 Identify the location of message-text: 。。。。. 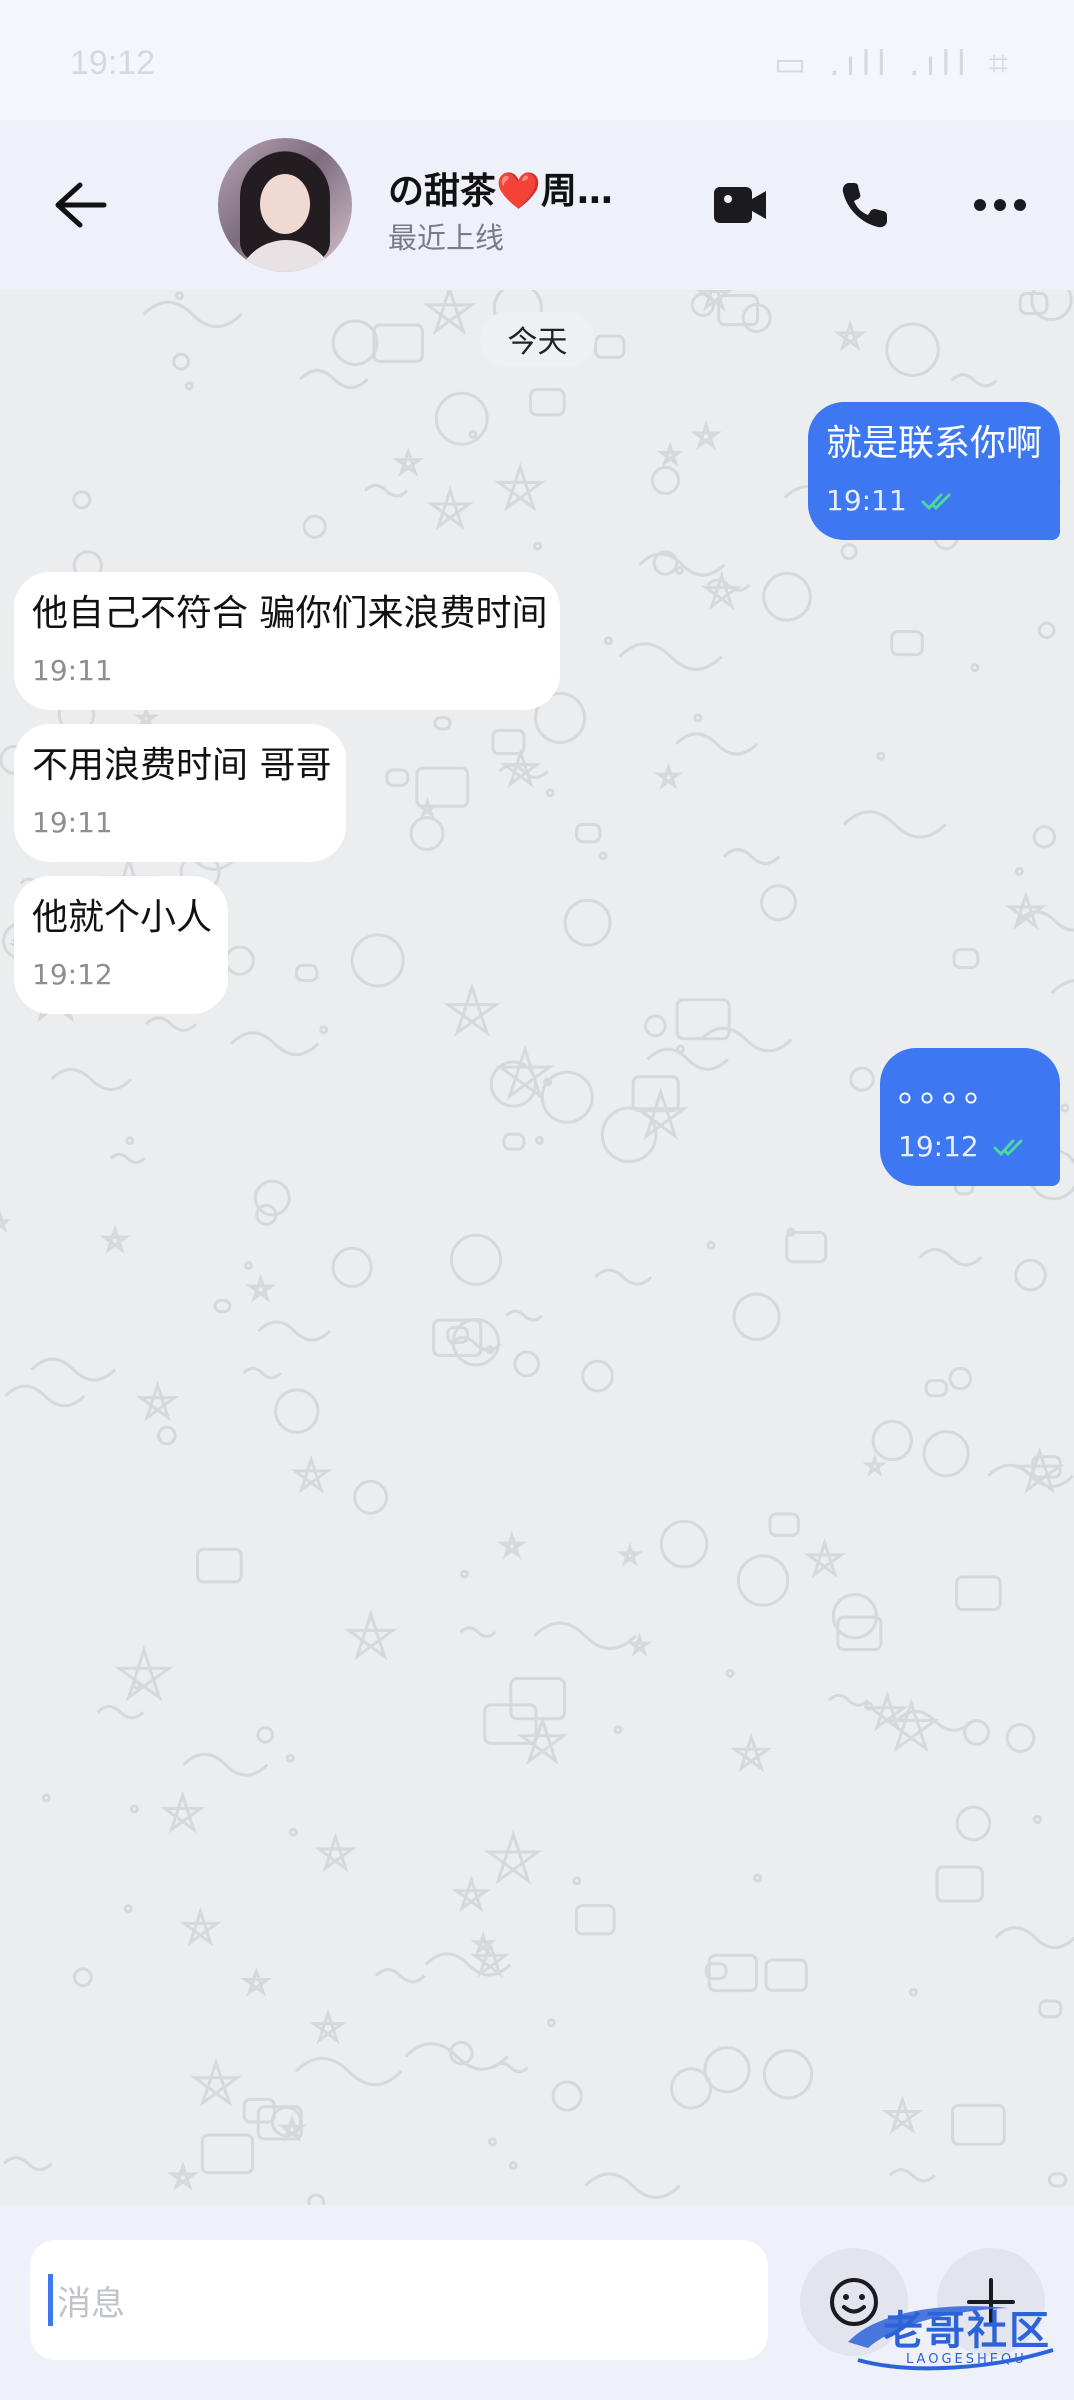
(951, 1089).